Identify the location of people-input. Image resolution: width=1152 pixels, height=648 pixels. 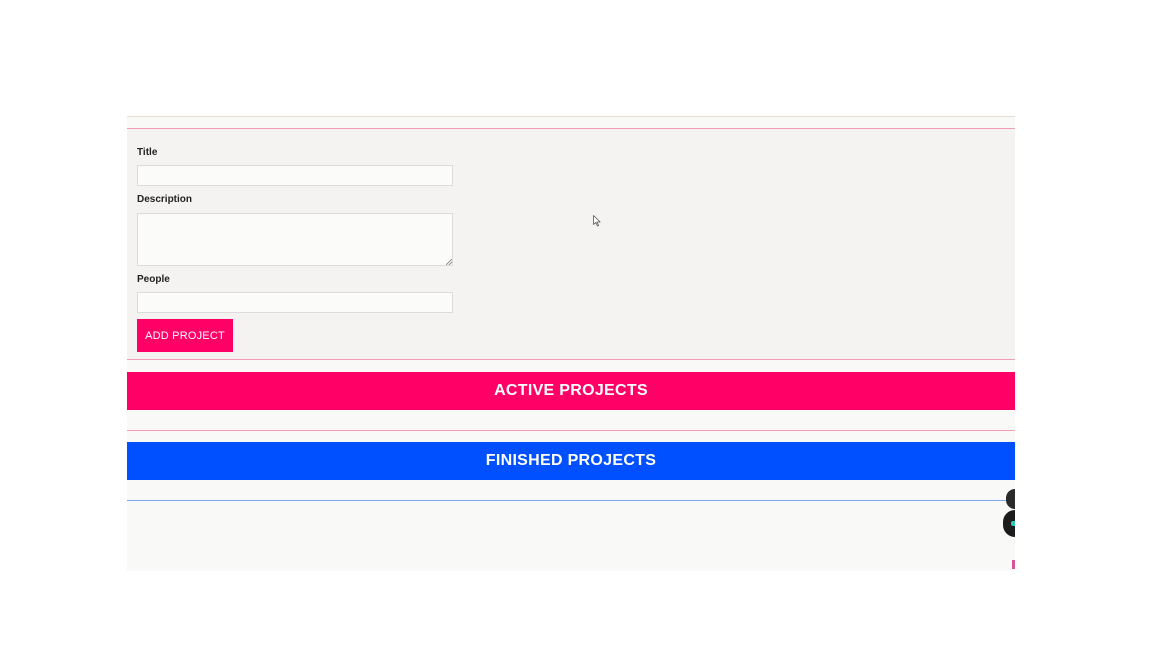
(295, 302).